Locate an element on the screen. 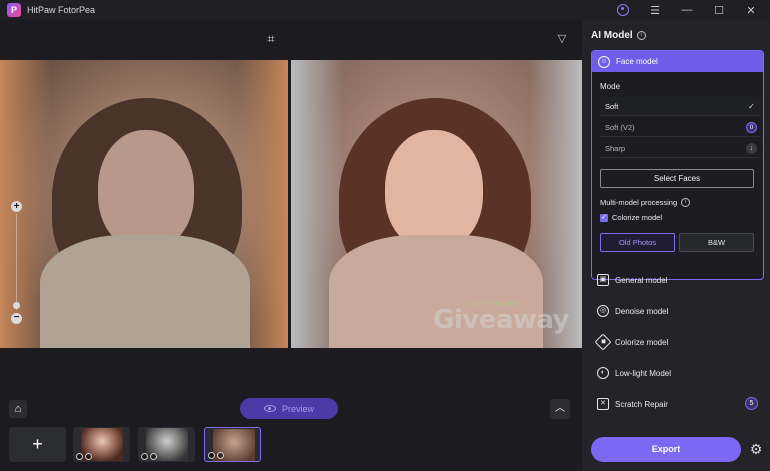 This screenshot has height=471, width=770. check-icon: ✓ is located at coordinates (751, 106).